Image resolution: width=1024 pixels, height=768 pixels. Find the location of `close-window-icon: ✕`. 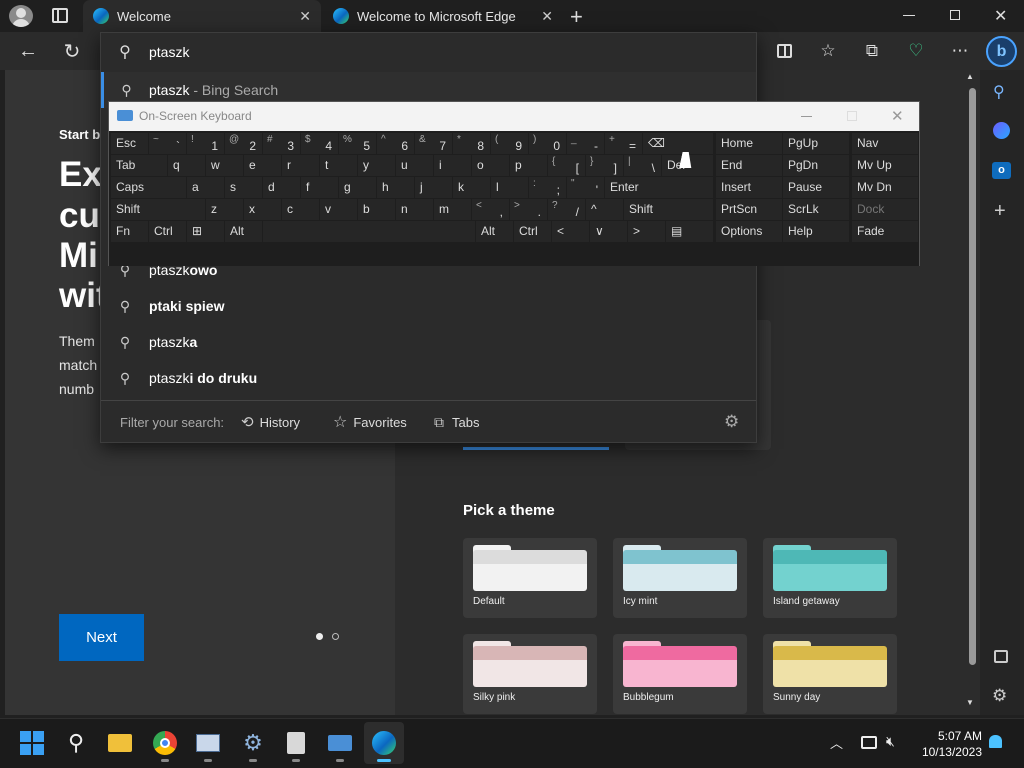

close-window-icon: ✕ is located at coordinates (1000, 16).